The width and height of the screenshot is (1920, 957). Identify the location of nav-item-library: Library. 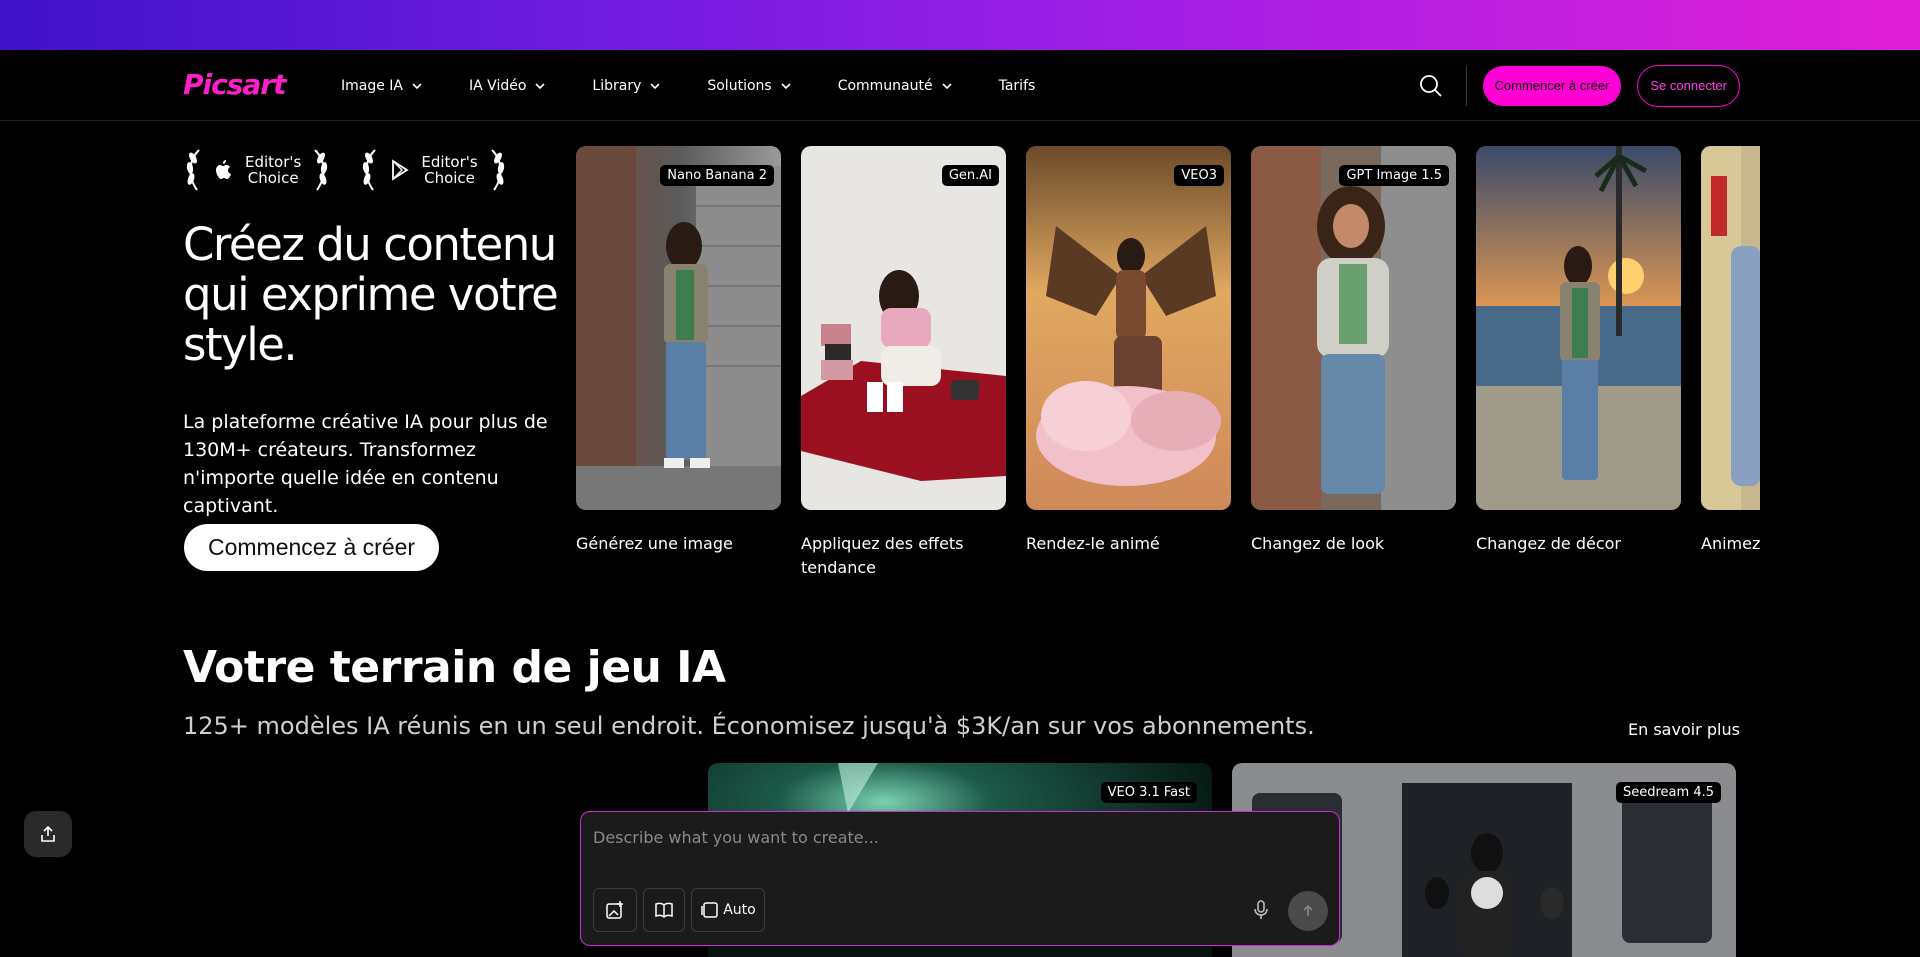
(626, 86).